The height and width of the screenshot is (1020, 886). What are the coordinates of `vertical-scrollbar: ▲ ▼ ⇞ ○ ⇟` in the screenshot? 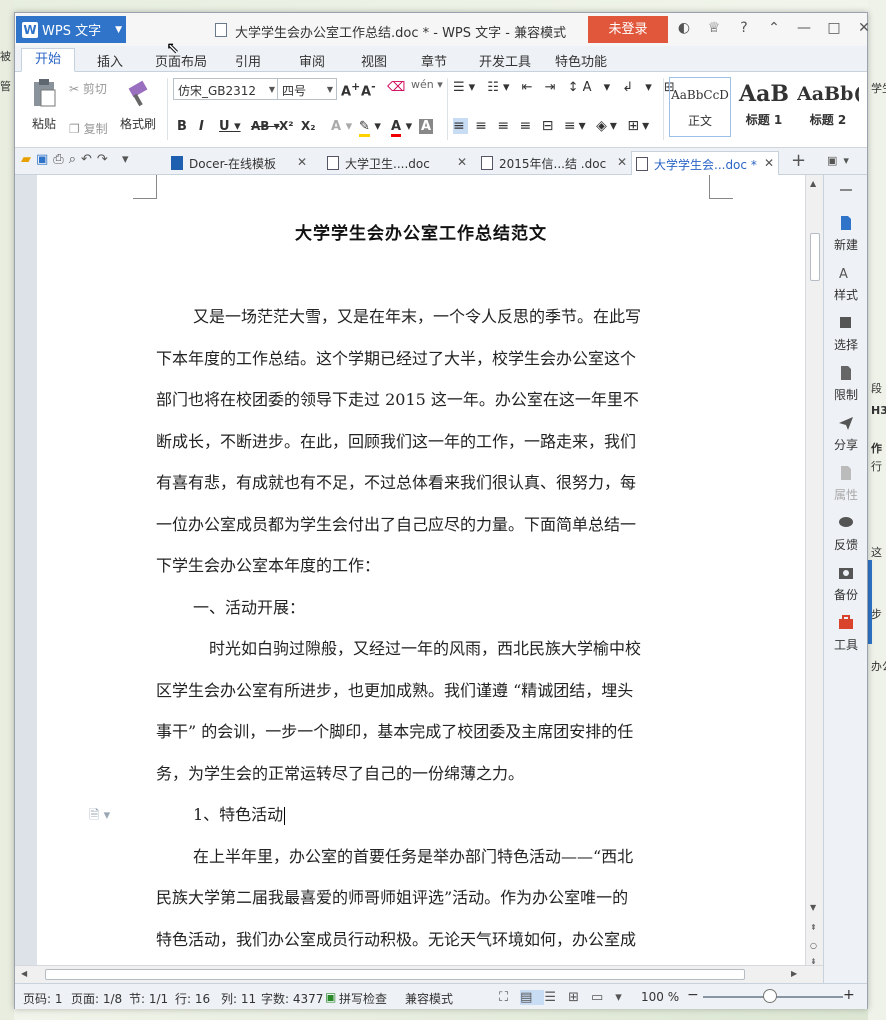 It's located at (814, 570).